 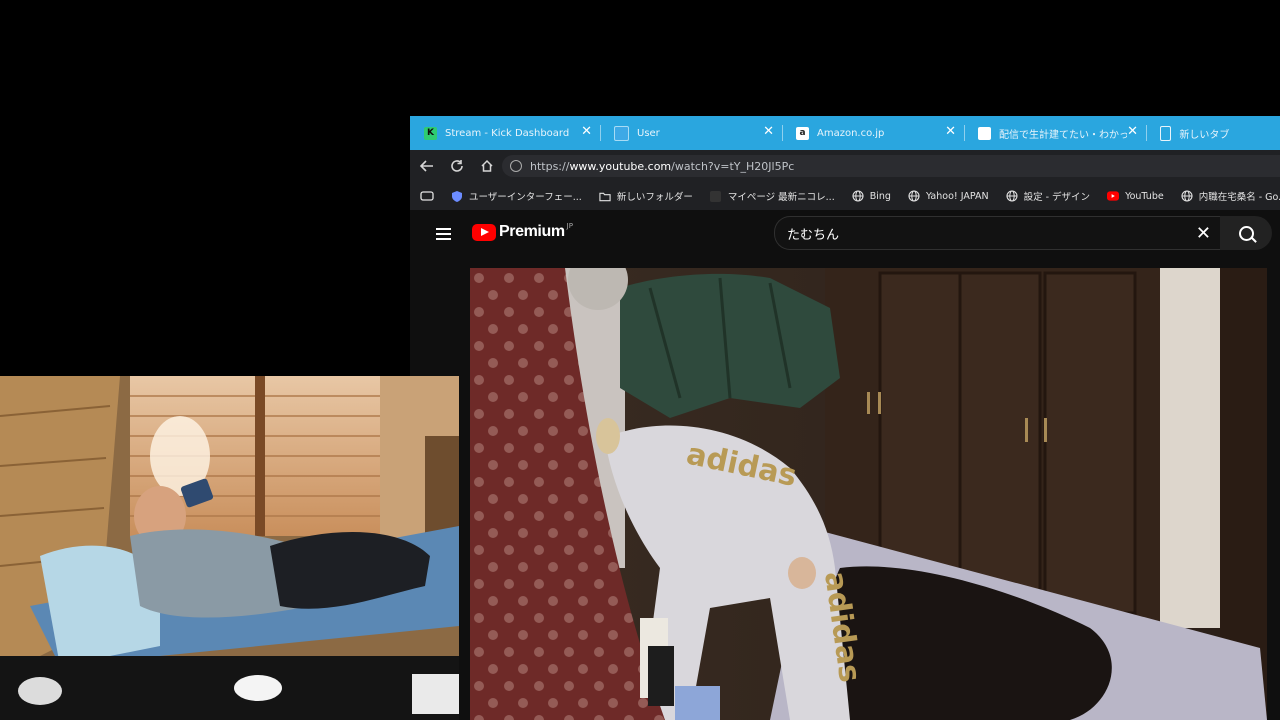 What do you see at coordinates (484, 232) in the screenshot?
I see `youtube-play-icon` at bounding box center [484, 232].